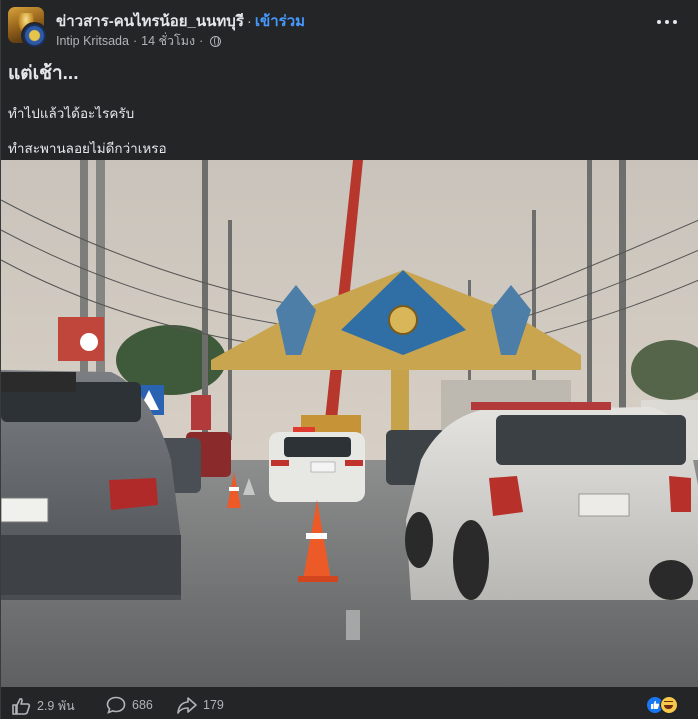 The height and width of the screenshot is (719, 698). What do you see at coordinates (34, 35) in the screenshot?
I see `author-avatar` at bounding box center [34, 35].